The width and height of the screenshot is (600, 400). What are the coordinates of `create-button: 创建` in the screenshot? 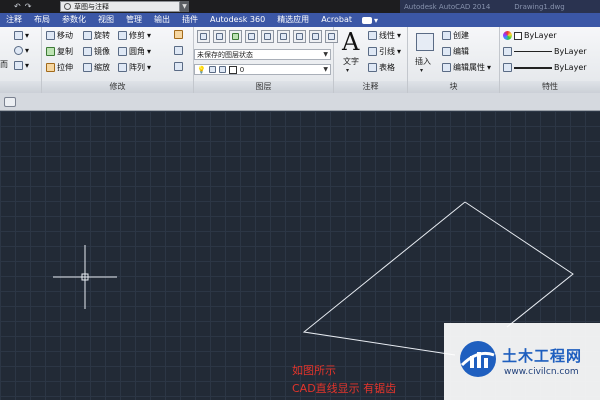 It's located at (461, 35).